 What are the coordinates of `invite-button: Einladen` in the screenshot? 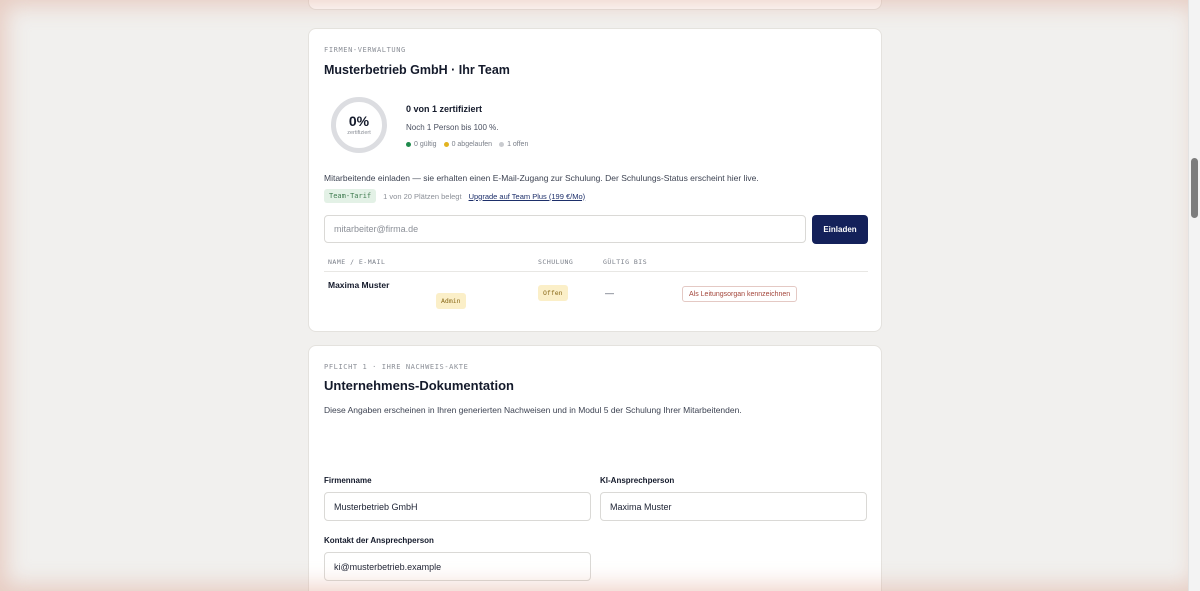 It's located at (840, 229).